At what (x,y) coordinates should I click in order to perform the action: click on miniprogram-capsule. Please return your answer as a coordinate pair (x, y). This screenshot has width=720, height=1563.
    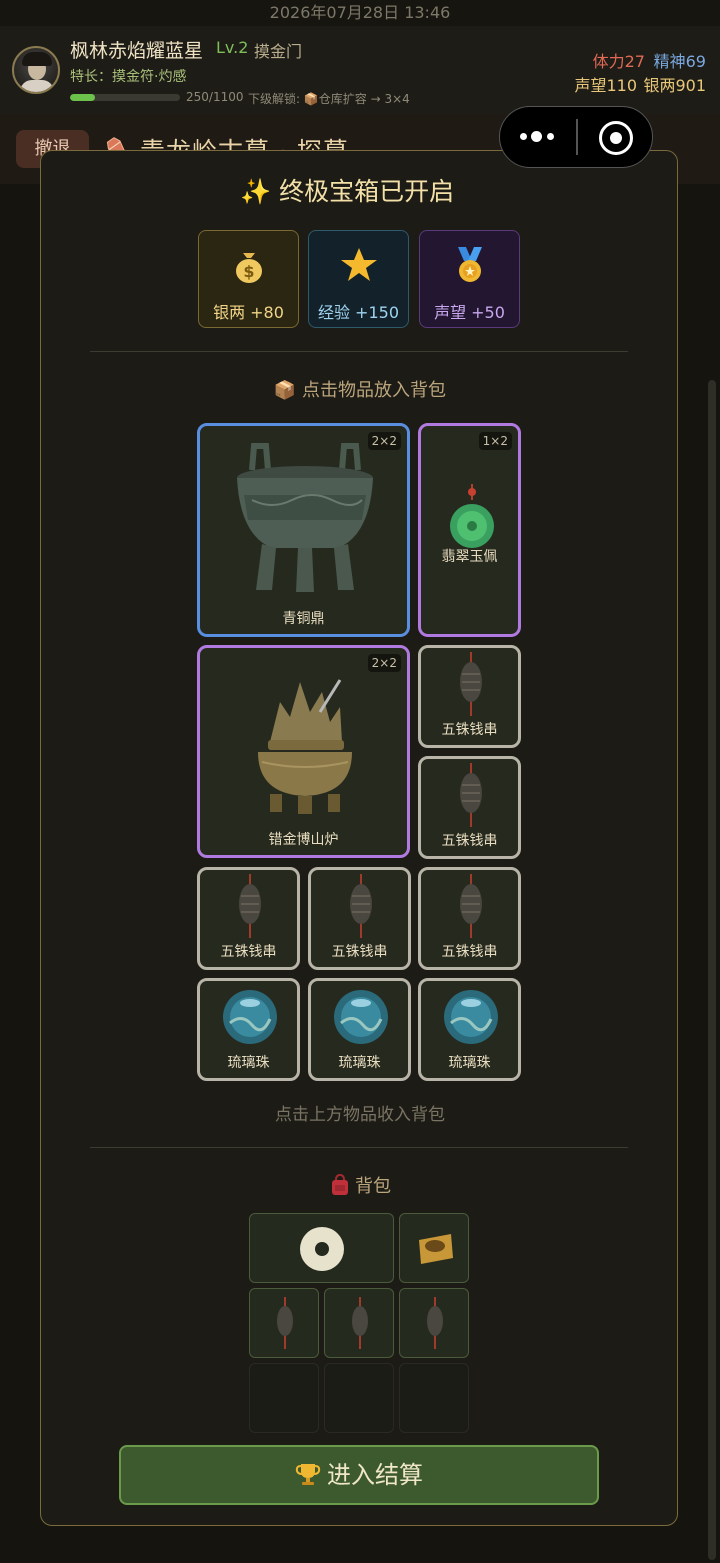
    Looking at the image, I should click on (576, 137).